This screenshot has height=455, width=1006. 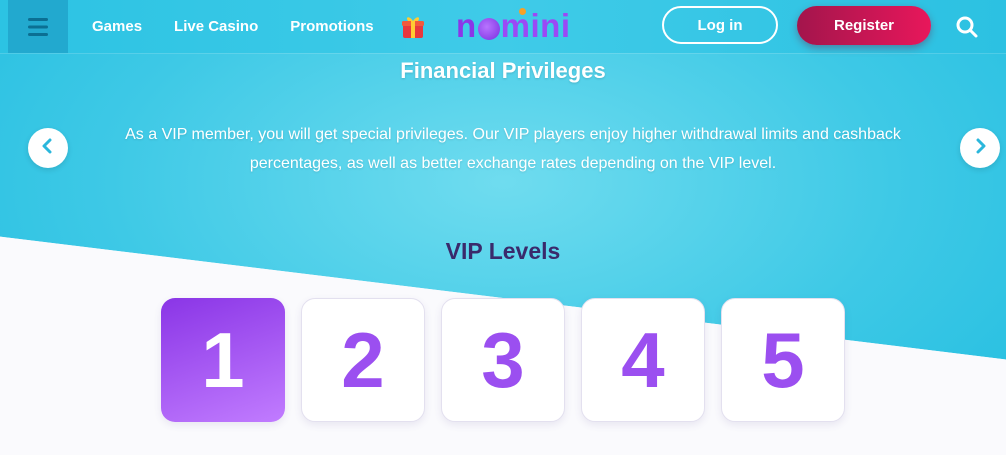 I want to click on vip-level-3: 3, so click(x=503, y=360).